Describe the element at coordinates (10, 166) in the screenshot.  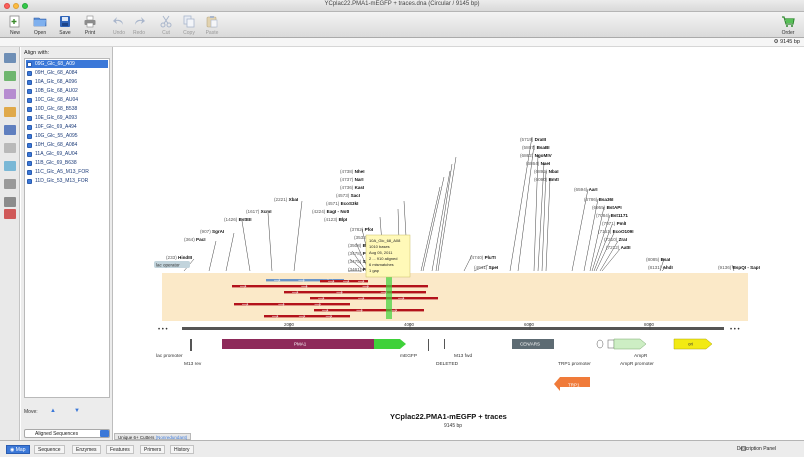
I see `translation-tool-icon` at that location.